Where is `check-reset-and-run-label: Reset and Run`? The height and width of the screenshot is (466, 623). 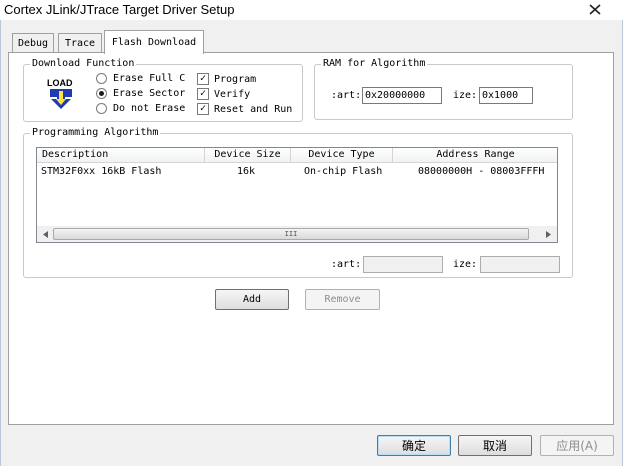 check-reset-and-run-label: Reset and Run is located at coordinates (253, 109).